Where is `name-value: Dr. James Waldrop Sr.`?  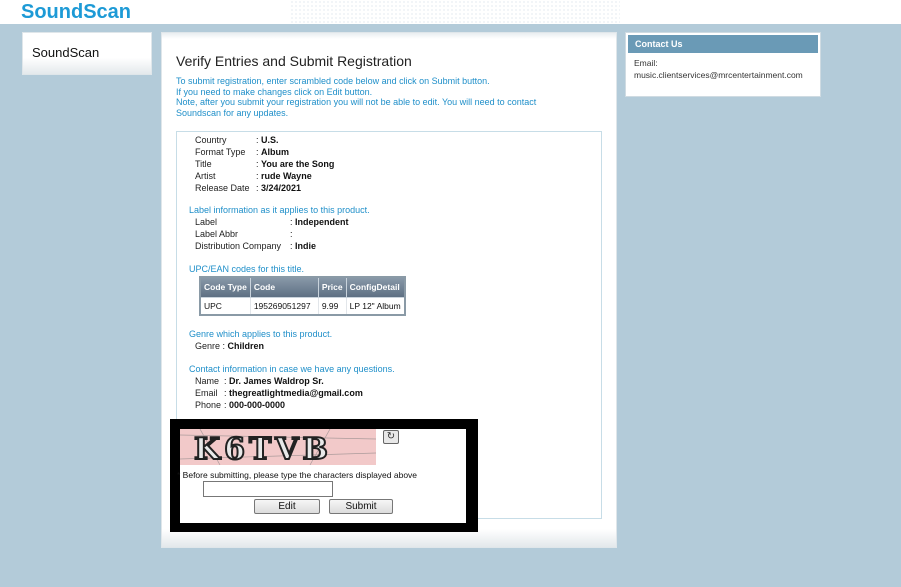 name-value: Dr. James Waldrop Sr. is located at coordinates (276, 381).